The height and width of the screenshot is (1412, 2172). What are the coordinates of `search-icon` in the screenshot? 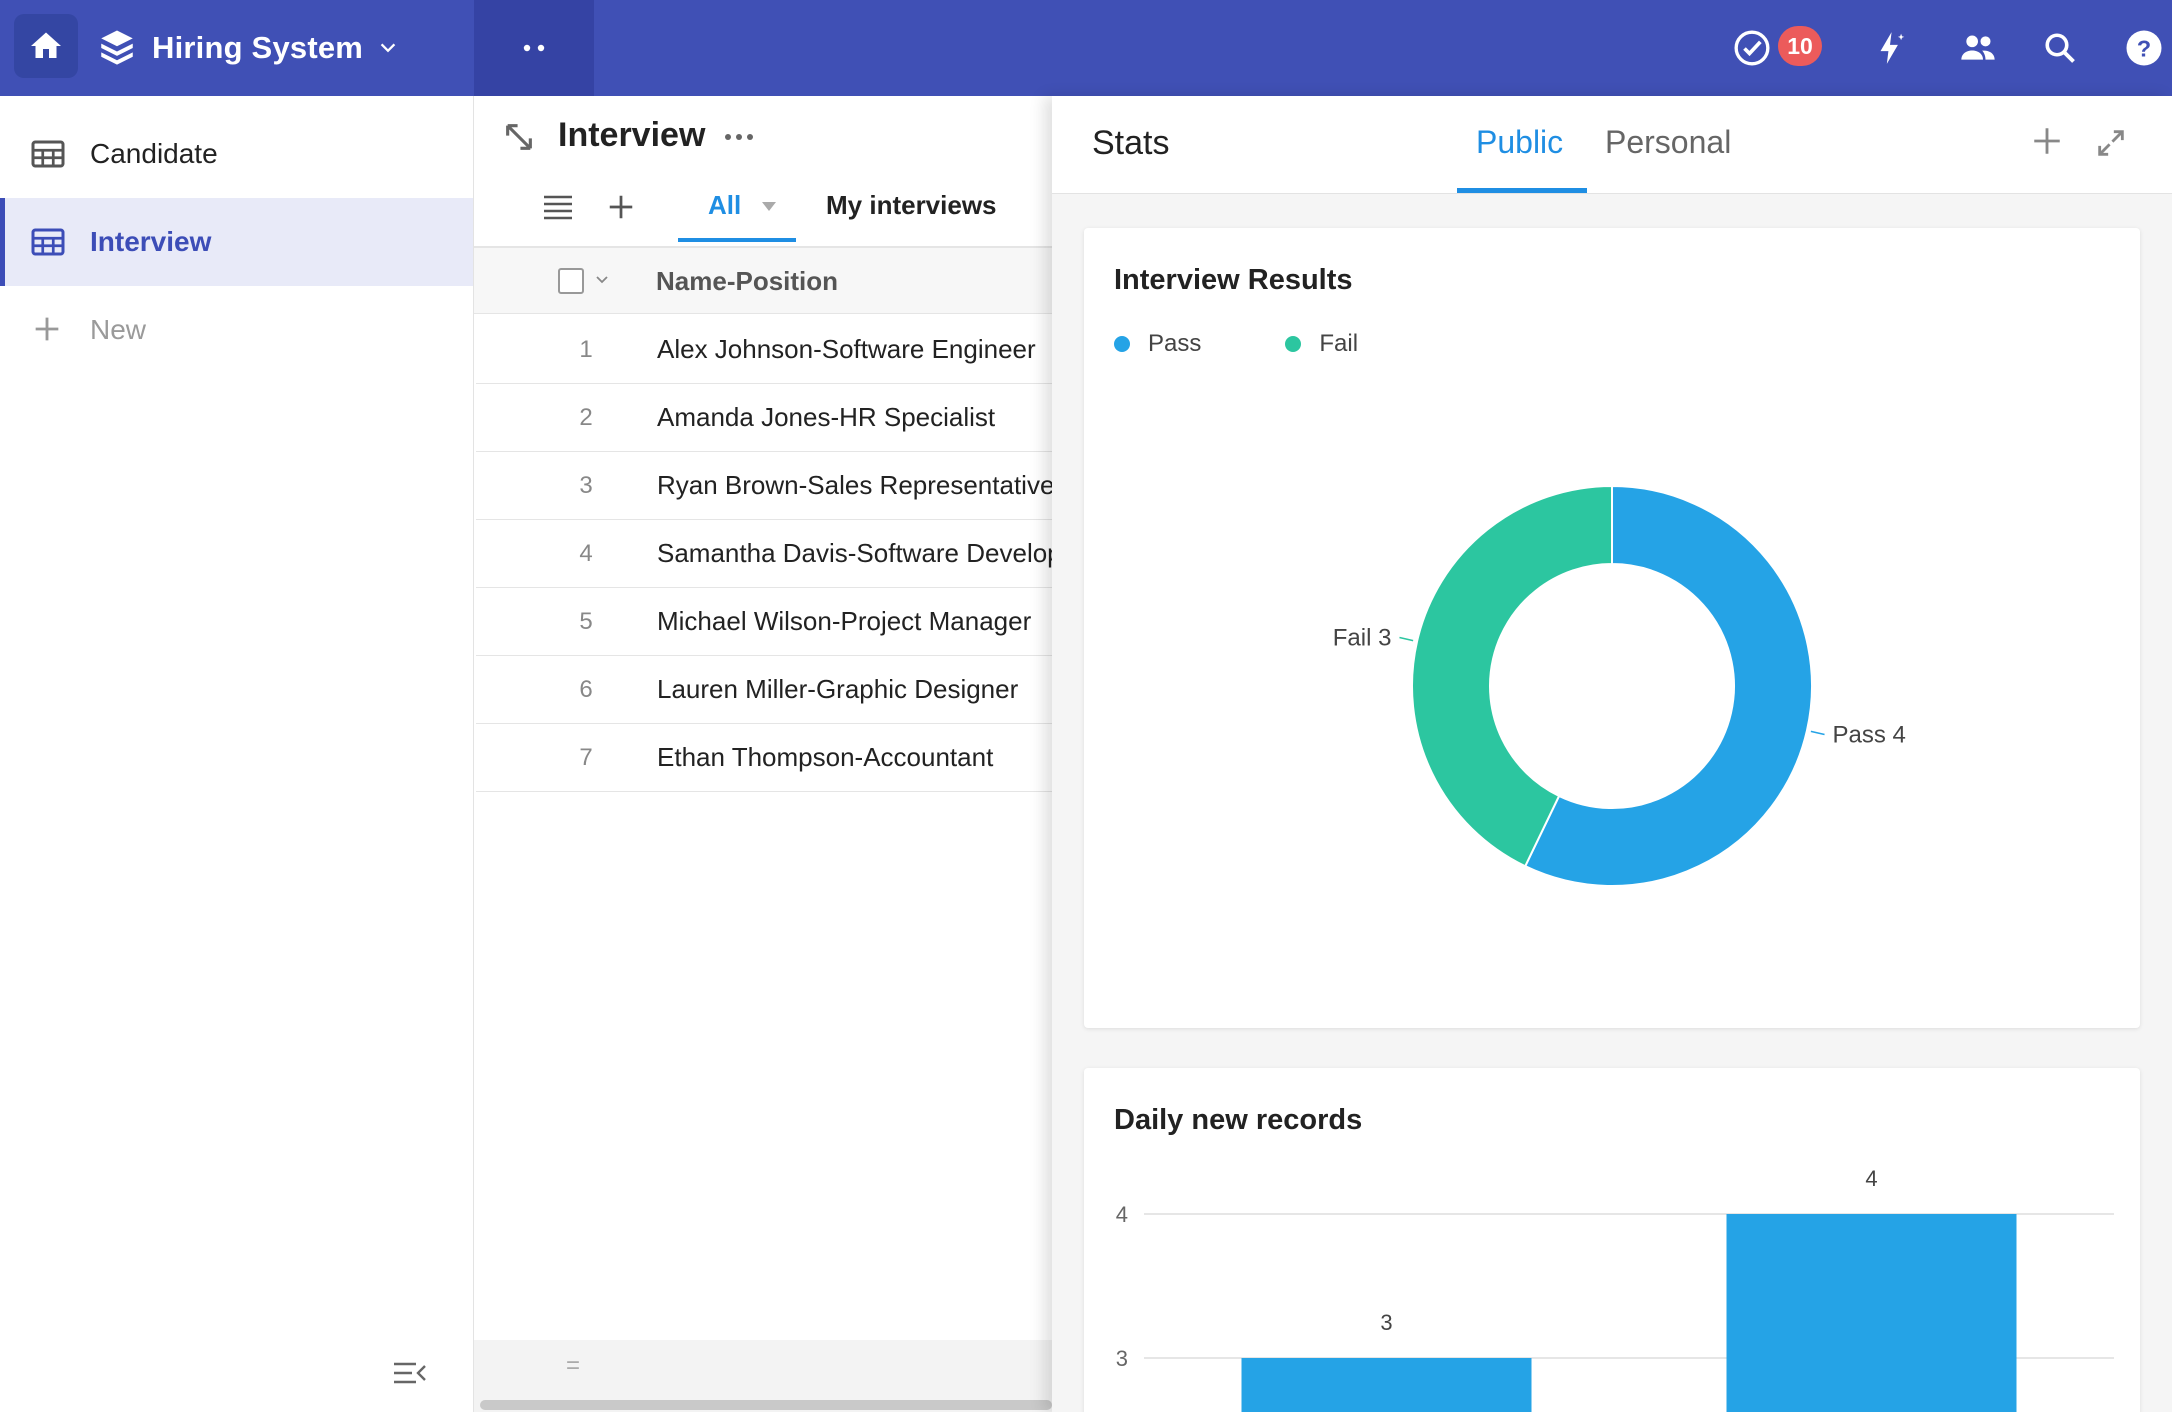 It's located at (2060, 48).